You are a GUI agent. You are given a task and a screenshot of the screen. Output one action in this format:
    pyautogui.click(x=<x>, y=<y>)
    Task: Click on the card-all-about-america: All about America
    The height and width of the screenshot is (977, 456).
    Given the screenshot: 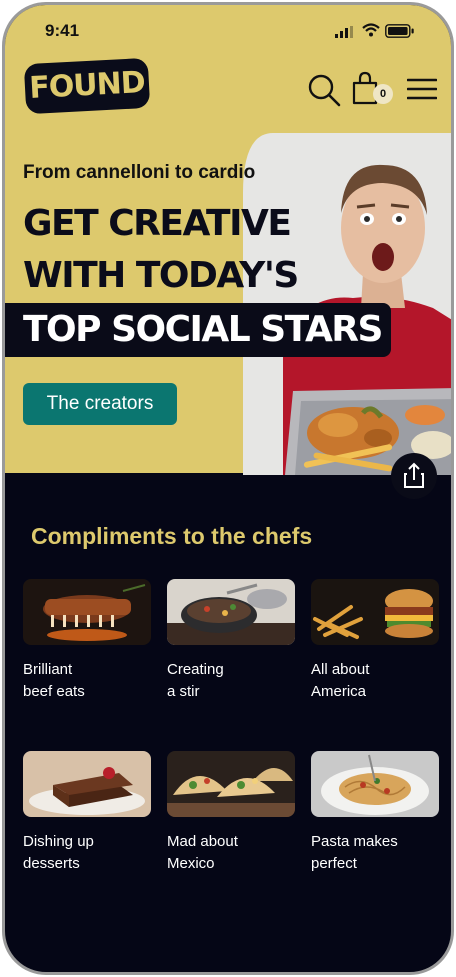 What is the action you would take?
    pyautogui.click(x=375, y=641)
    